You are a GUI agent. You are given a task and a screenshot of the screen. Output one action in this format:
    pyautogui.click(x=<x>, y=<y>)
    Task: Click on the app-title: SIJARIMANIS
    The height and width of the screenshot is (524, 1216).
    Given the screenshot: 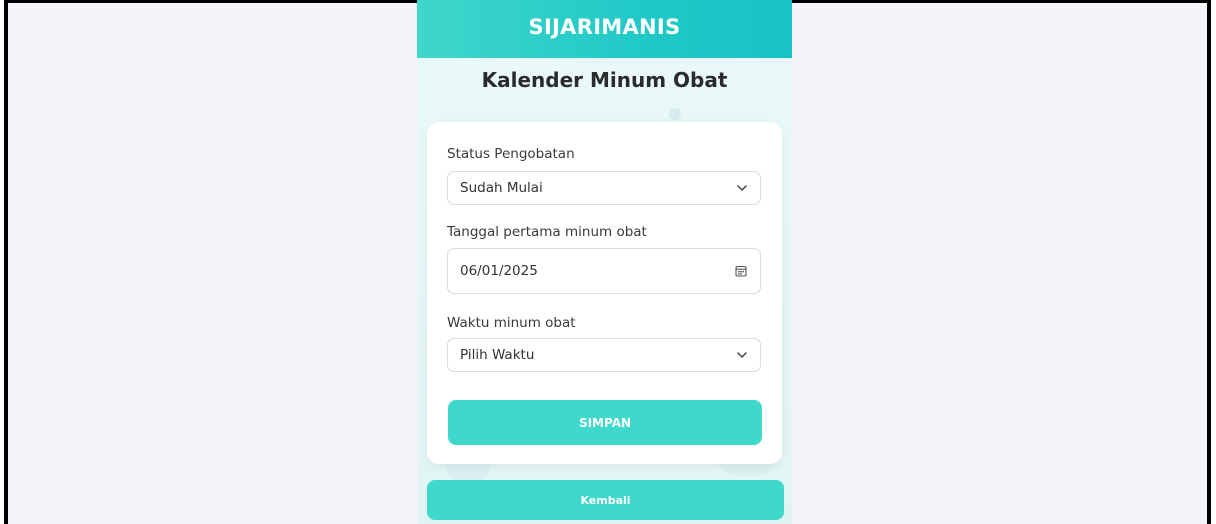 What is the action you would take?
    pyautogui.click(x=604, y=27)
    